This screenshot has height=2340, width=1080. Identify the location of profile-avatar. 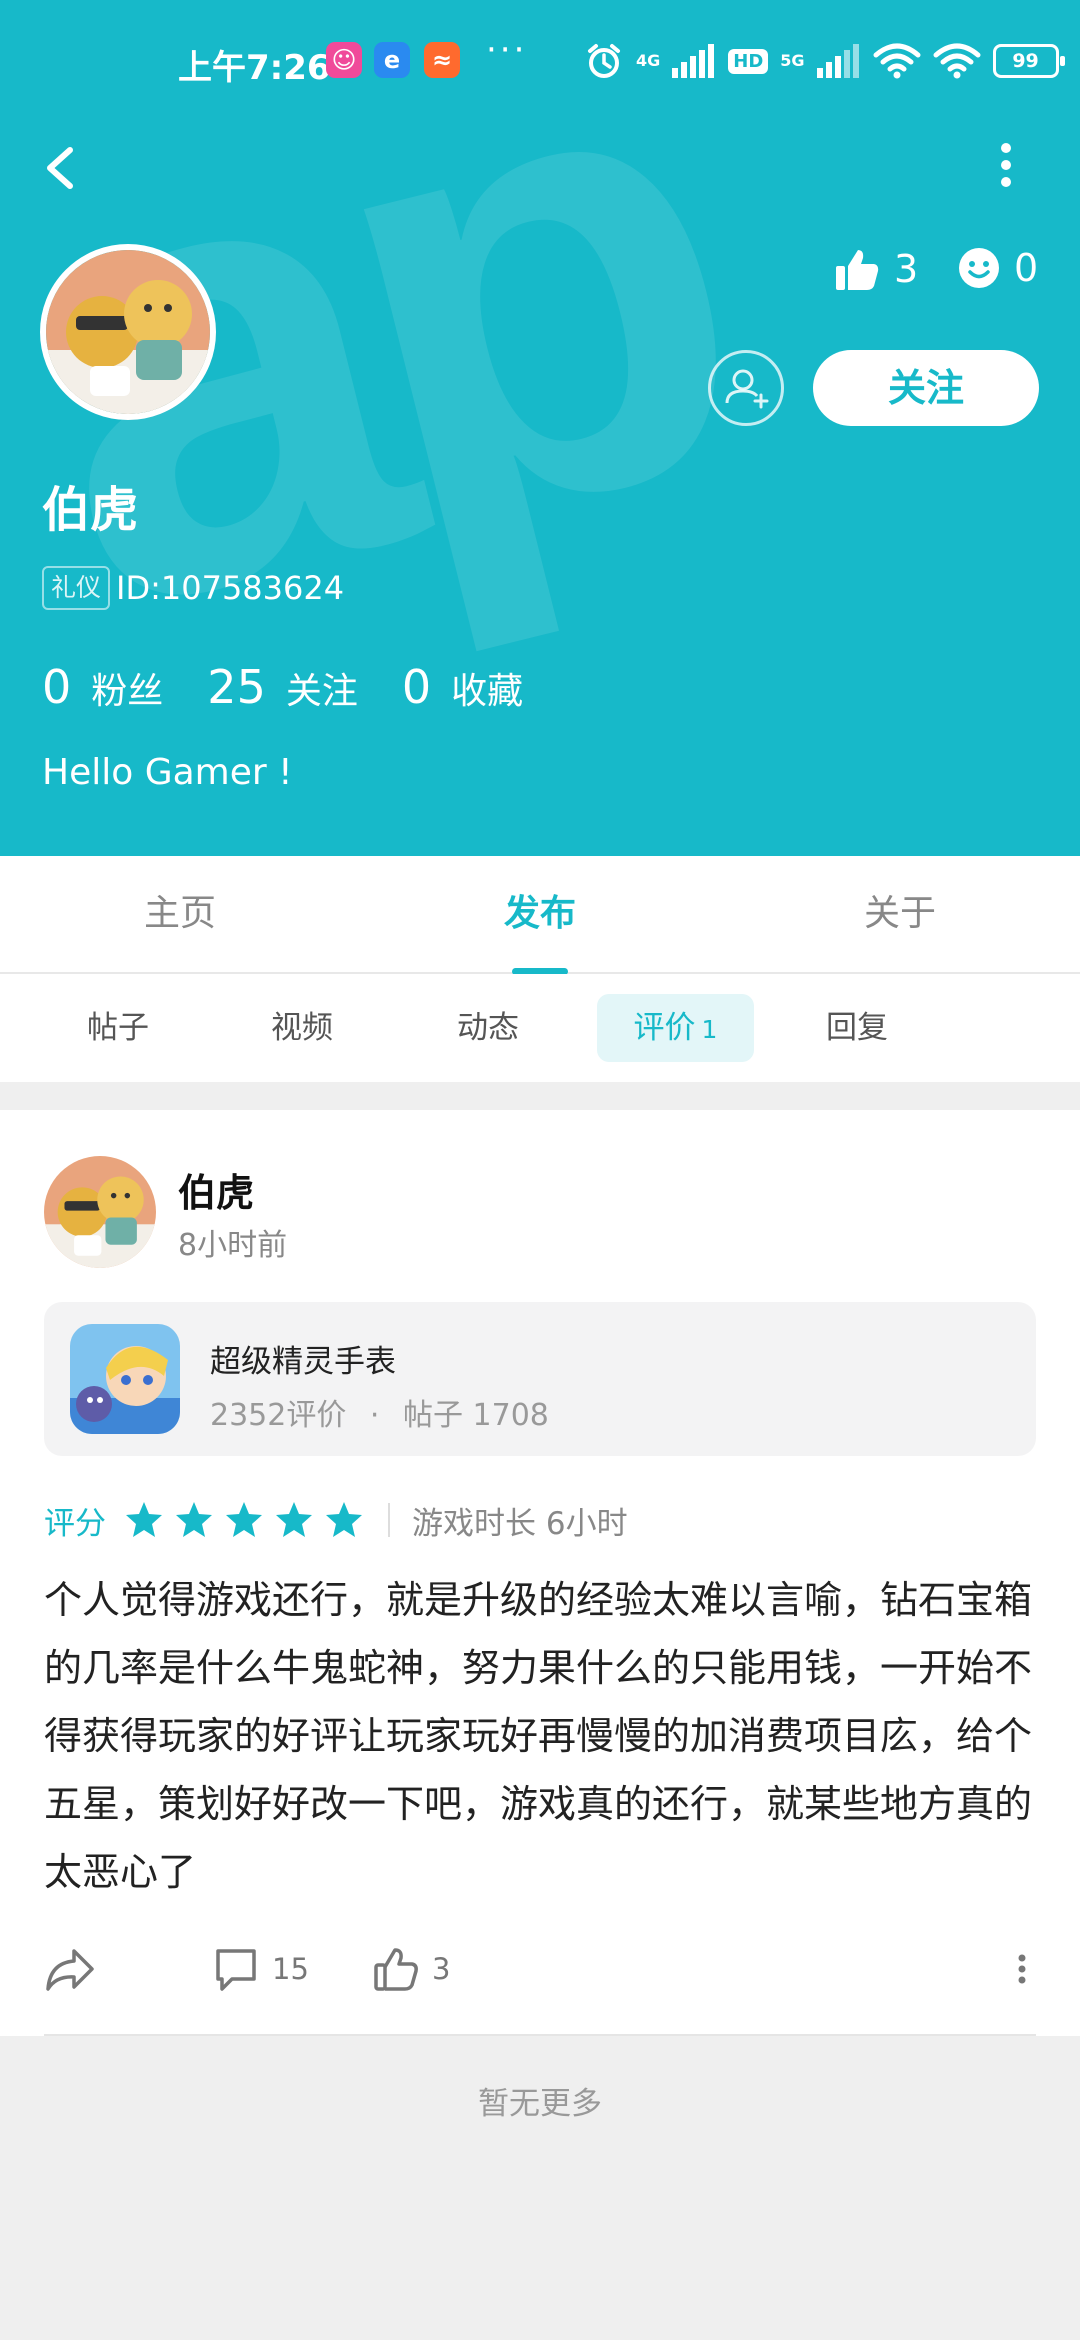
(128, 332).